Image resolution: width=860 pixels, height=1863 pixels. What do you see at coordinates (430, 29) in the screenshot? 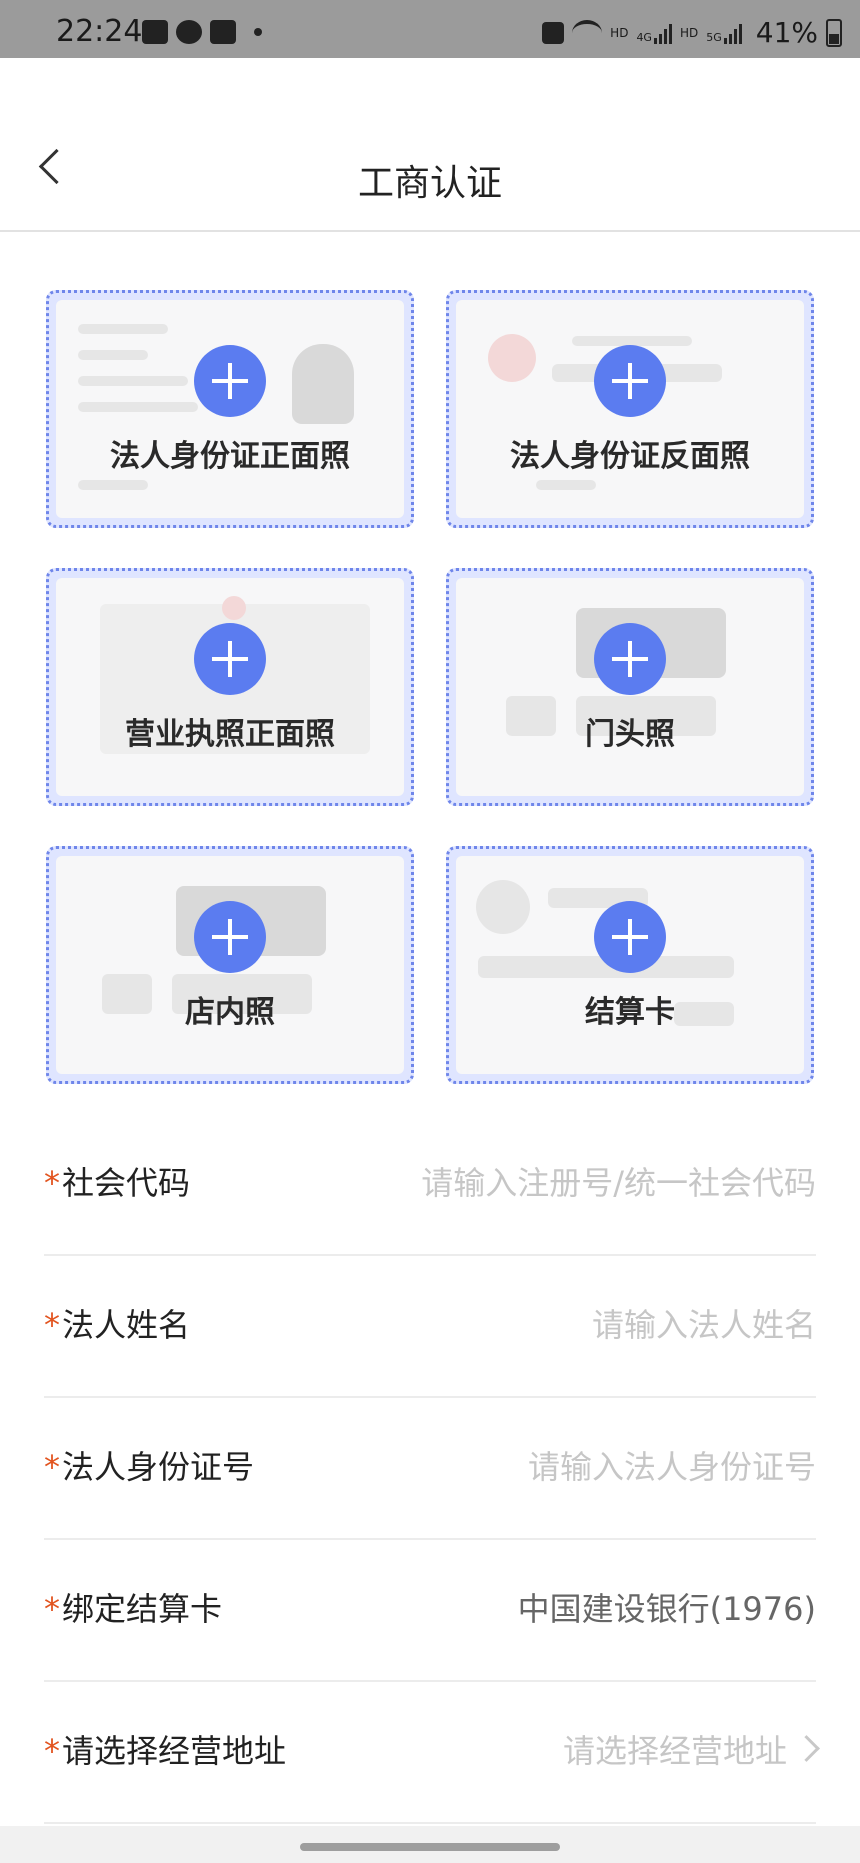
I see `status-bar: 22:24 HD 4G HD 5G 41%` at bounding box center [430, 29].